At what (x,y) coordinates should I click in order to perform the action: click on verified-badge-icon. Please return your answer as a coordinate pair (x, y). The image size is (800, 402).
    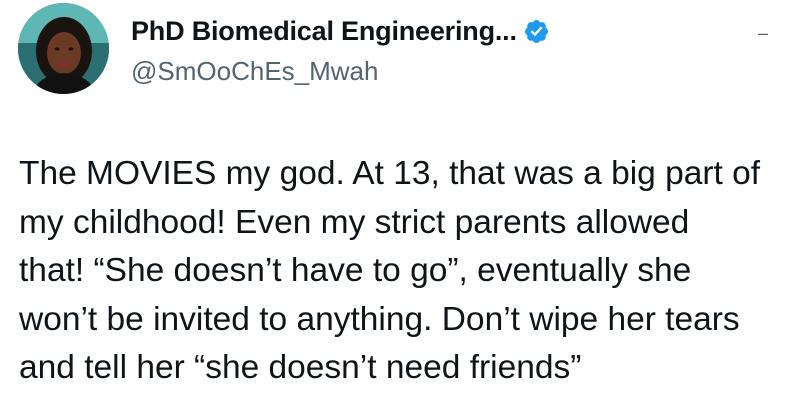
    Looking at the image, I should click on (536, 31).